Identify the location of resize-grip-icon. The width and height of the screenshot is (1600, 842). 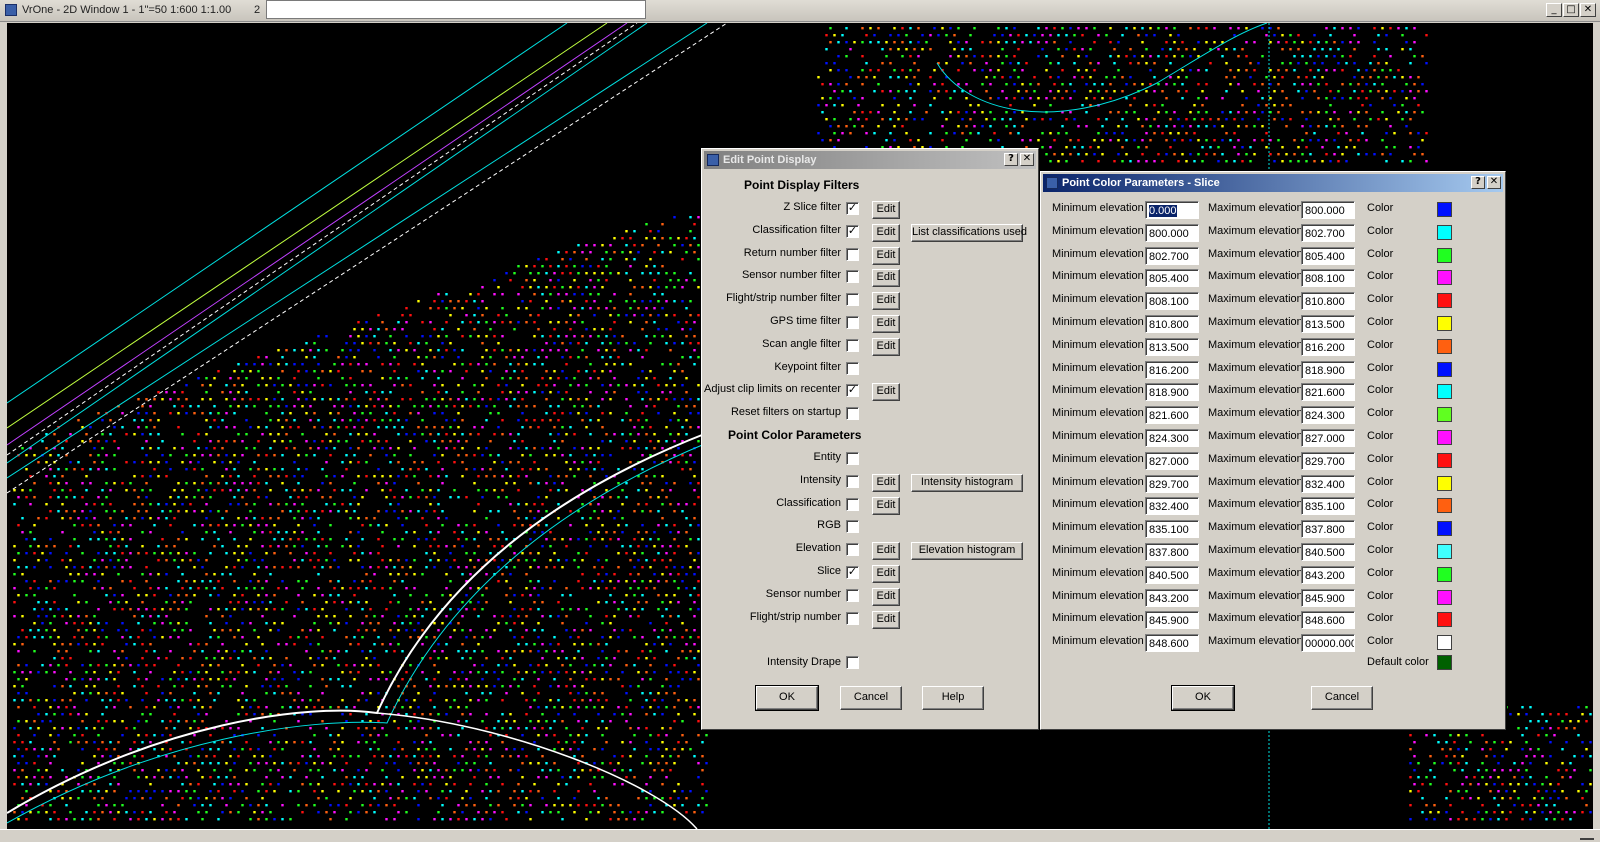
(1587, 836).